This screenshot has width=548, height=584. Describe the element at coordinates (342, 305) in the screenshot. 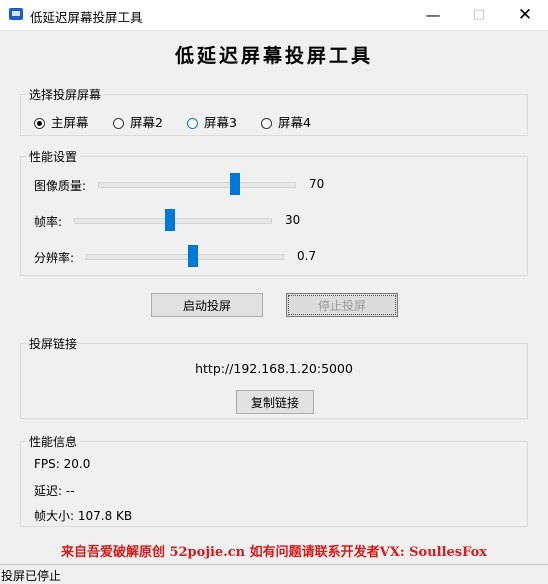

I see `stop-cast-button: 停止投屏` at that location.